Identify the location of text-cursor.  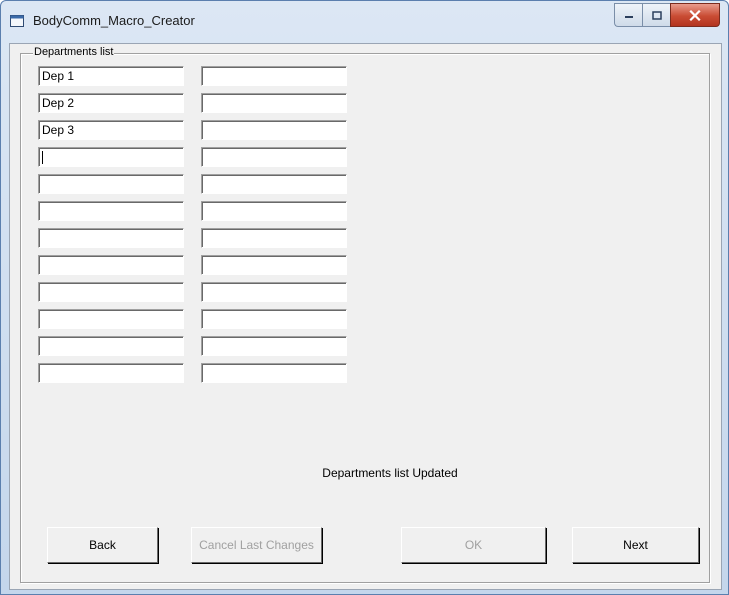
(42, 158).